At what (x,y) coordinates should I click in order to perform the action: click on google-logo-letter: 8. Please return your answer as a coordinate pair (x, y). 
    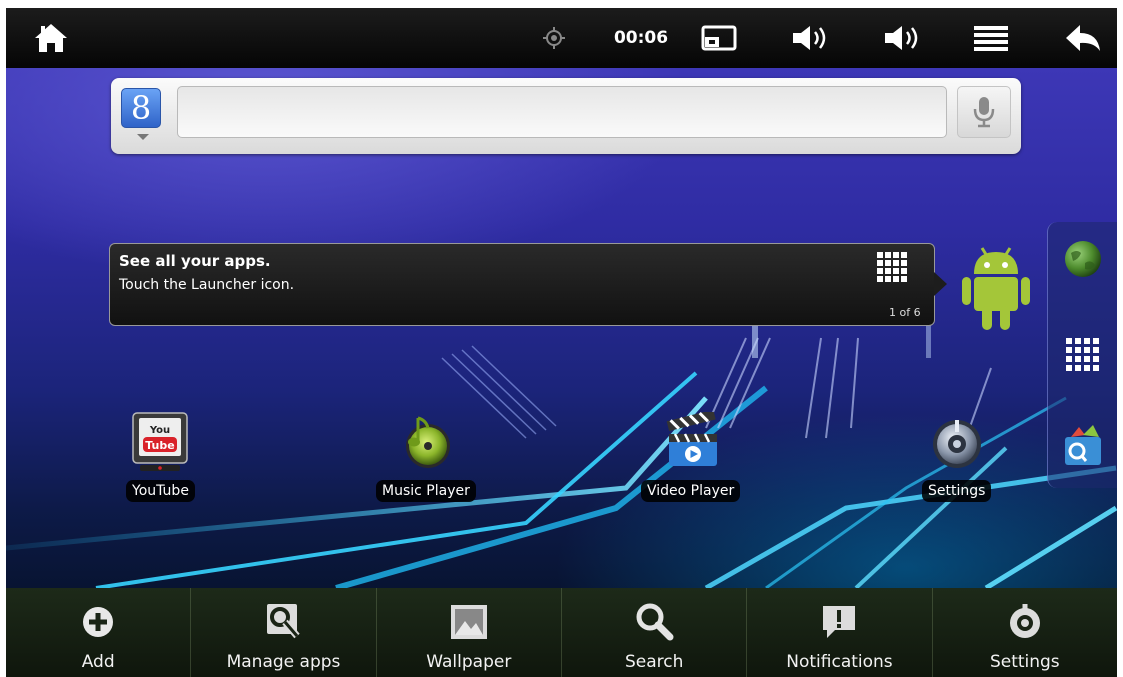
    Looking at the image, I should click on (141, 108).